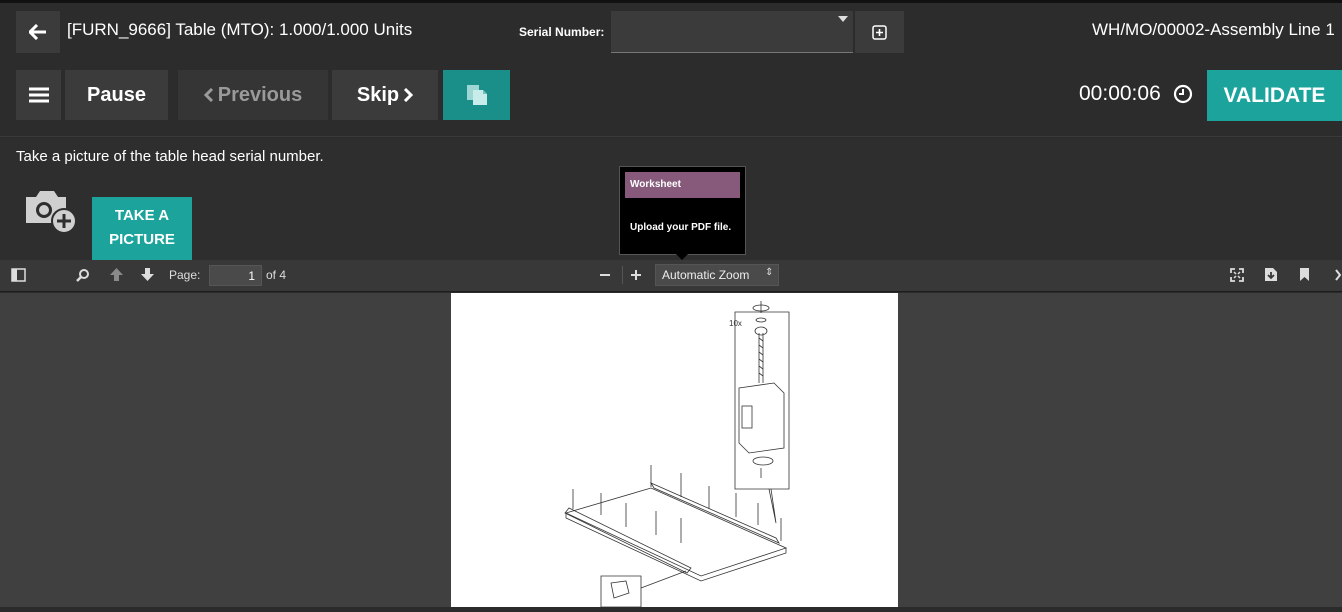 The height and width of the screenshot is (612, 1342). I want to click on camera-plus-icon, so click(51, 209).